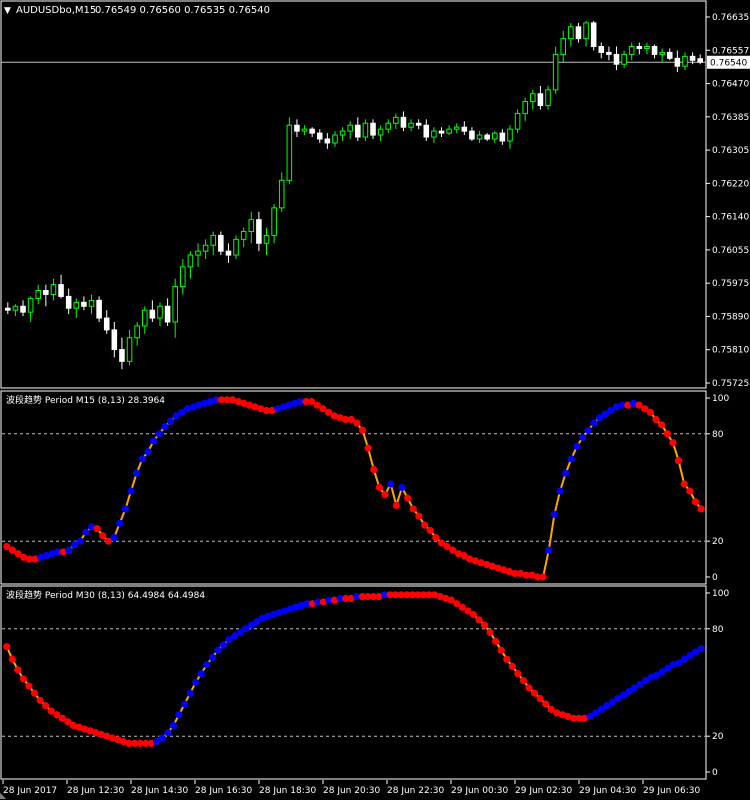  I want to click on time-tick-label: 28 Jun 20:30, so click(351, 791).